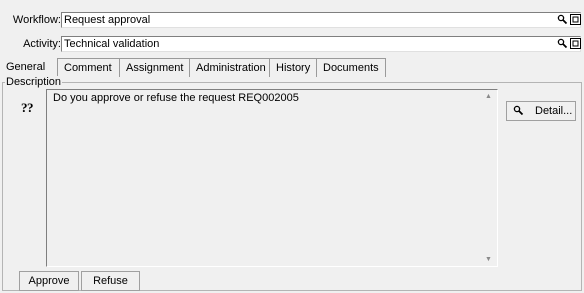  I want to click on question-icon: ? ?, so click(29, 107).